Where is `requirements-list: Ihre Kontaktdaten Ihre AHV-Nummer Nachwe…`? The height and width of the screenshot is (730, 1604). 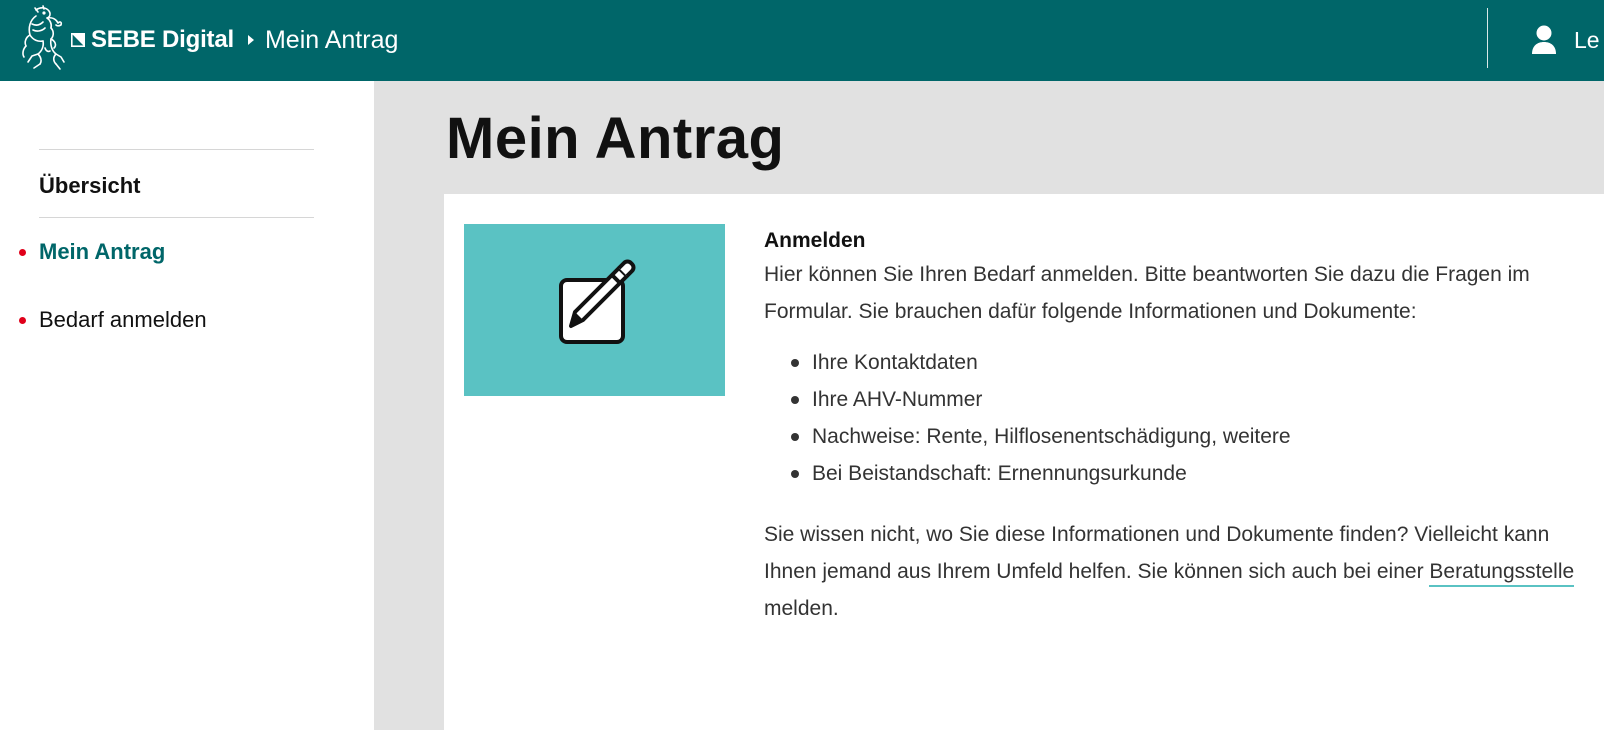 requirements-list: Ihre Kontaktdaten Ihre AHV-Nummer Nachwe… is located at coordinates (1179, 418).